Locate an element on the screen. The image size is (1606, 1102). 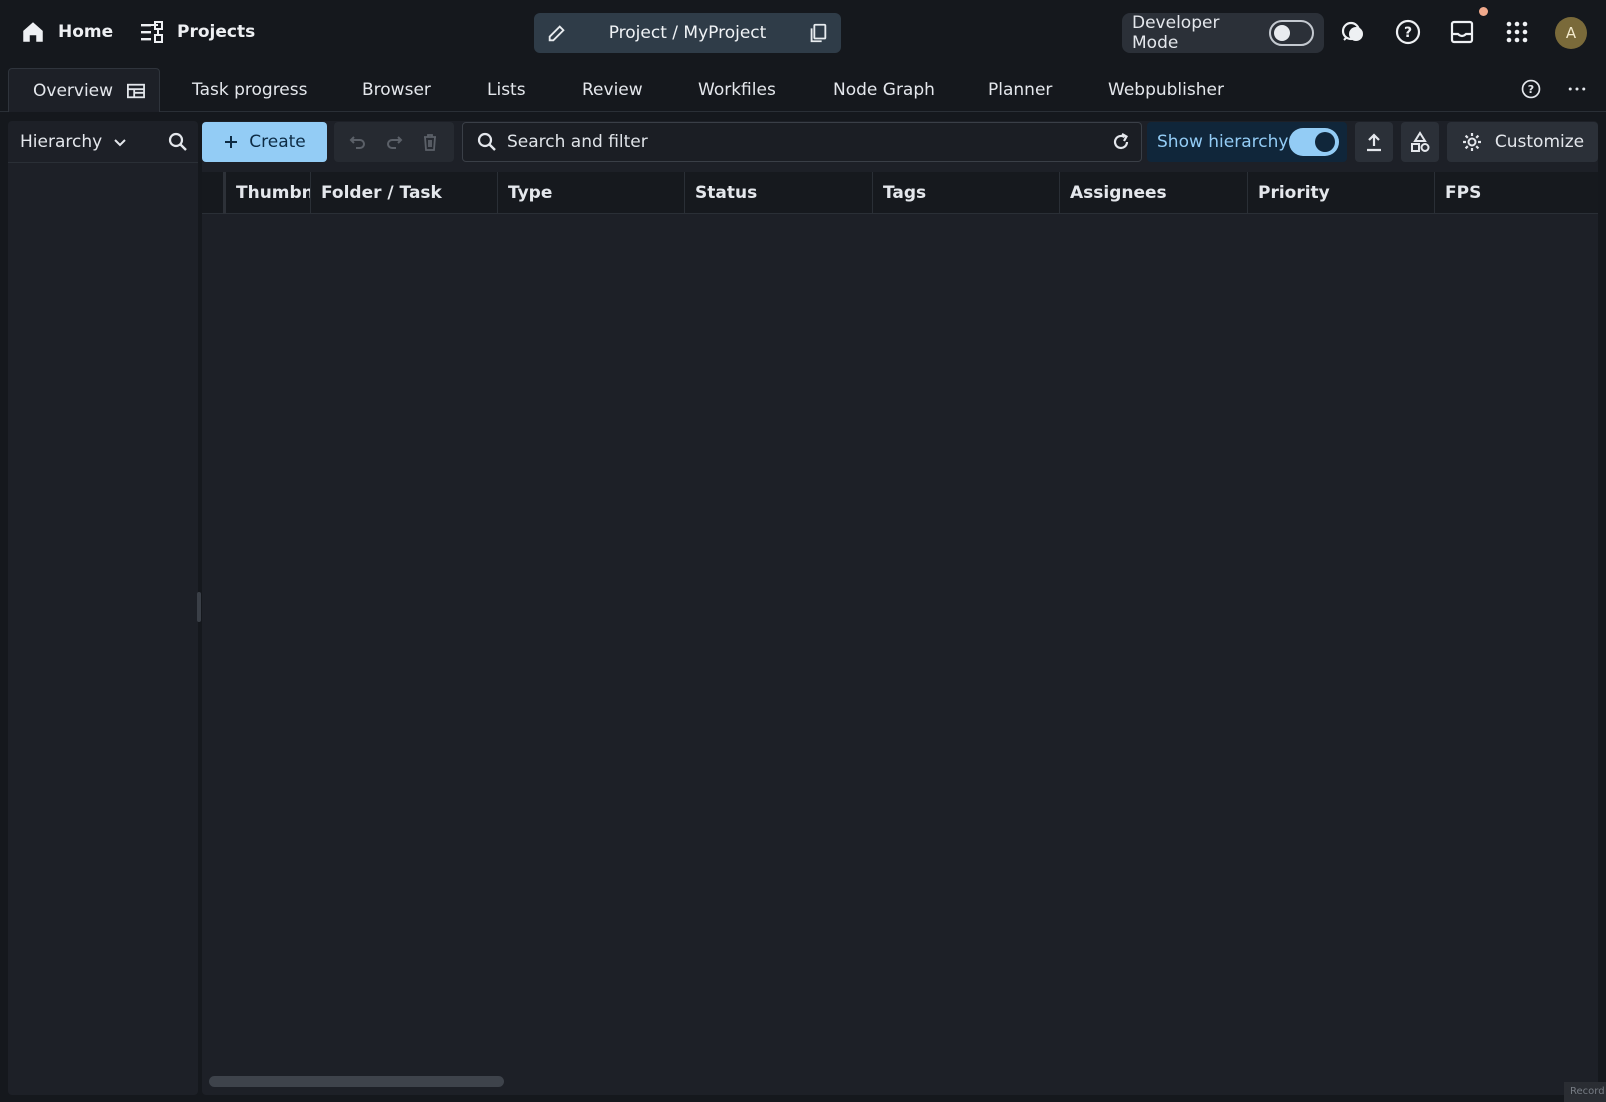
home-icon is located at coordinates (33, 32).